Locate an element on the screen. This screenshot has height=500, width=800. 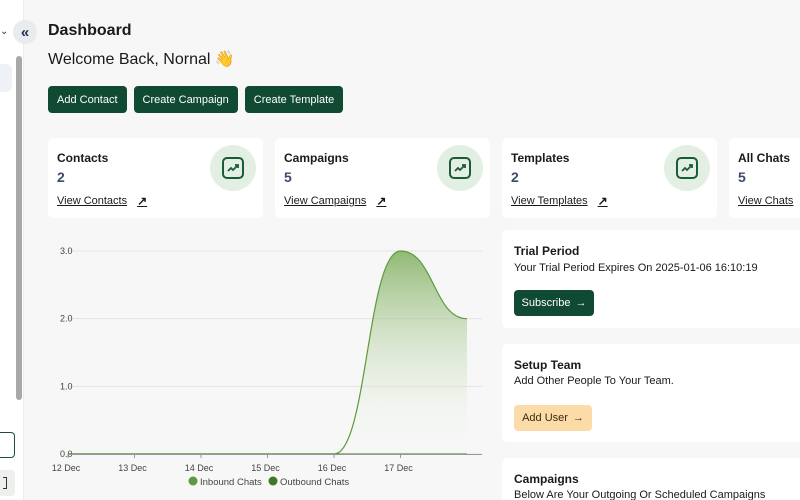
stat-card-contacts: Contacts 2 View Contacts ↗ is located at coordinates (155, 178).